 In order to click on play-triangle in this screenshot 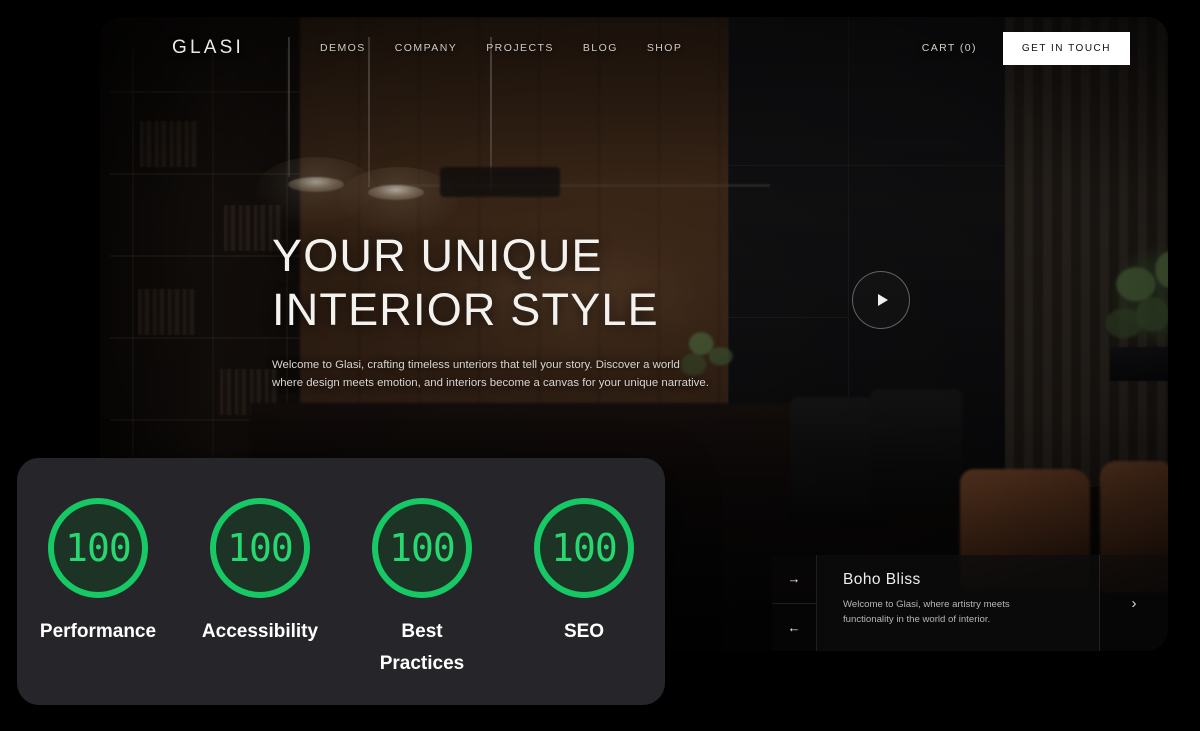, I will do `click(882, 300)`.